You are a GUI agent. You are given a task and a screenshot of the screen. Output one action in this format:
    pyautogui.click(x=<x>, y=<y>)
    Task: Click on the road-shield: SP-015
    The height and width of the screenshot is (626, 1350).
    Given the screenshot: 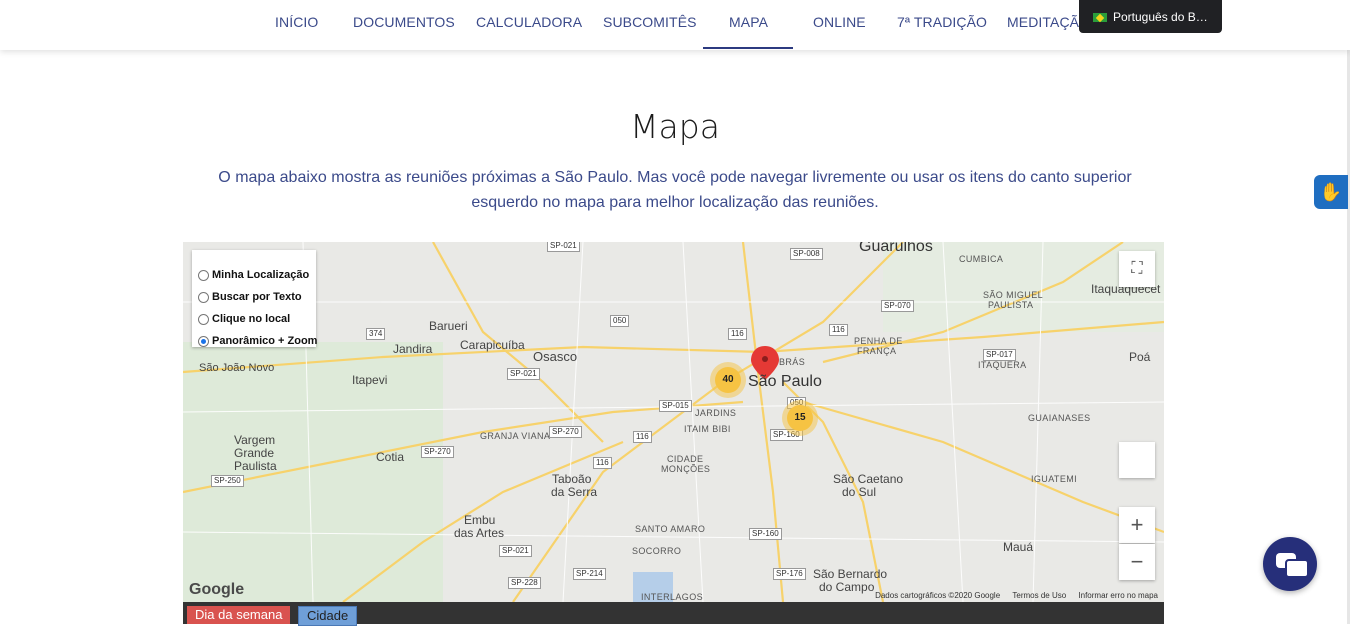 What is the action you would take?
    pyautogui.click(x=675, y=406)
    